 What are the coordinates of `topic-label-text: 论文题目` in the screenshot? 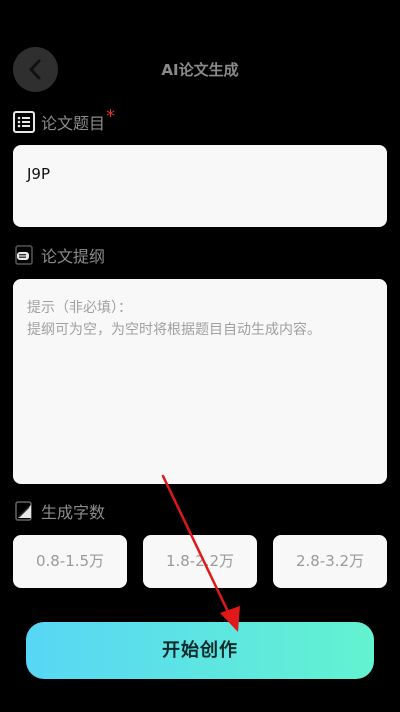 It's located at (73, 123).